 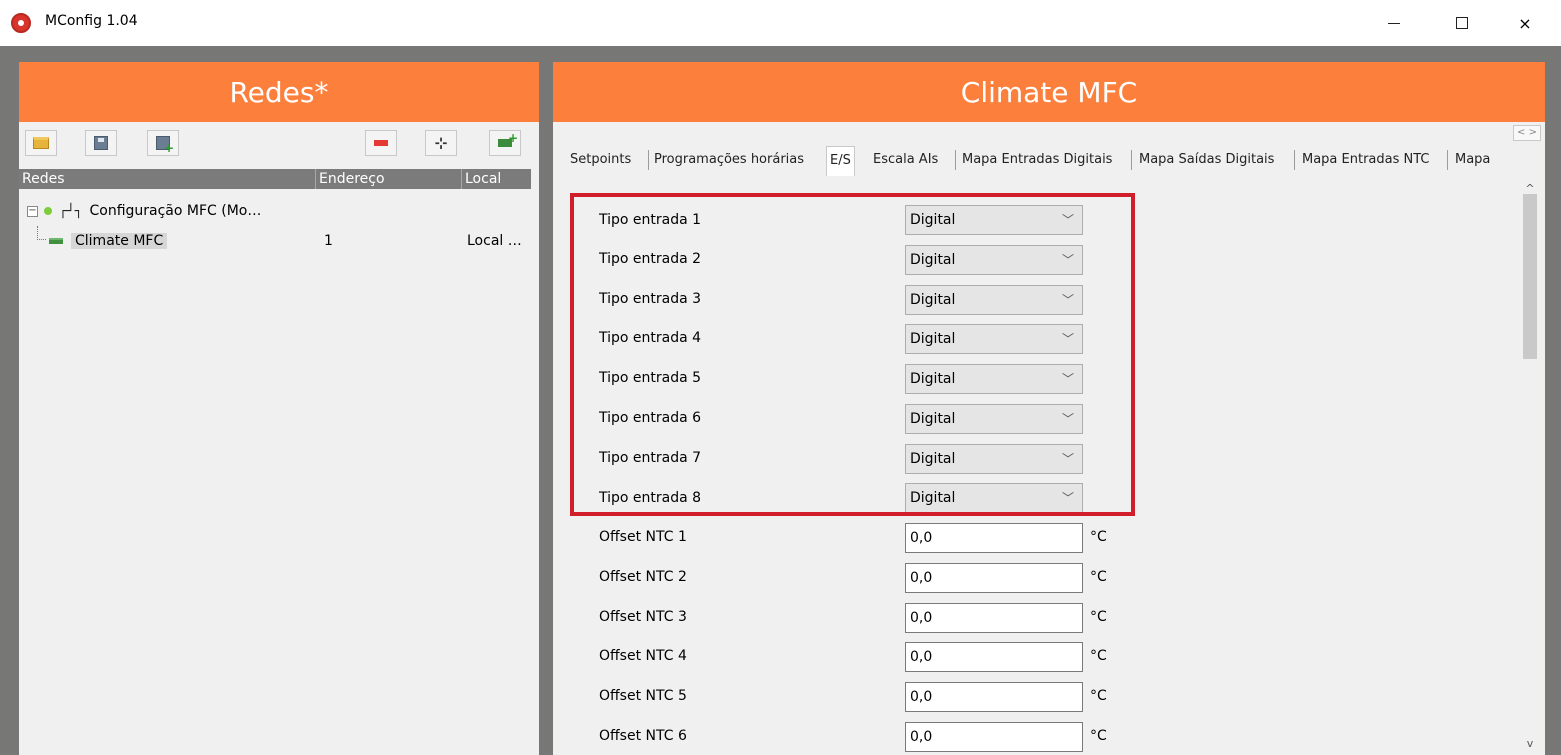 I want to click on remove-icon, so click(x=381, y=143).